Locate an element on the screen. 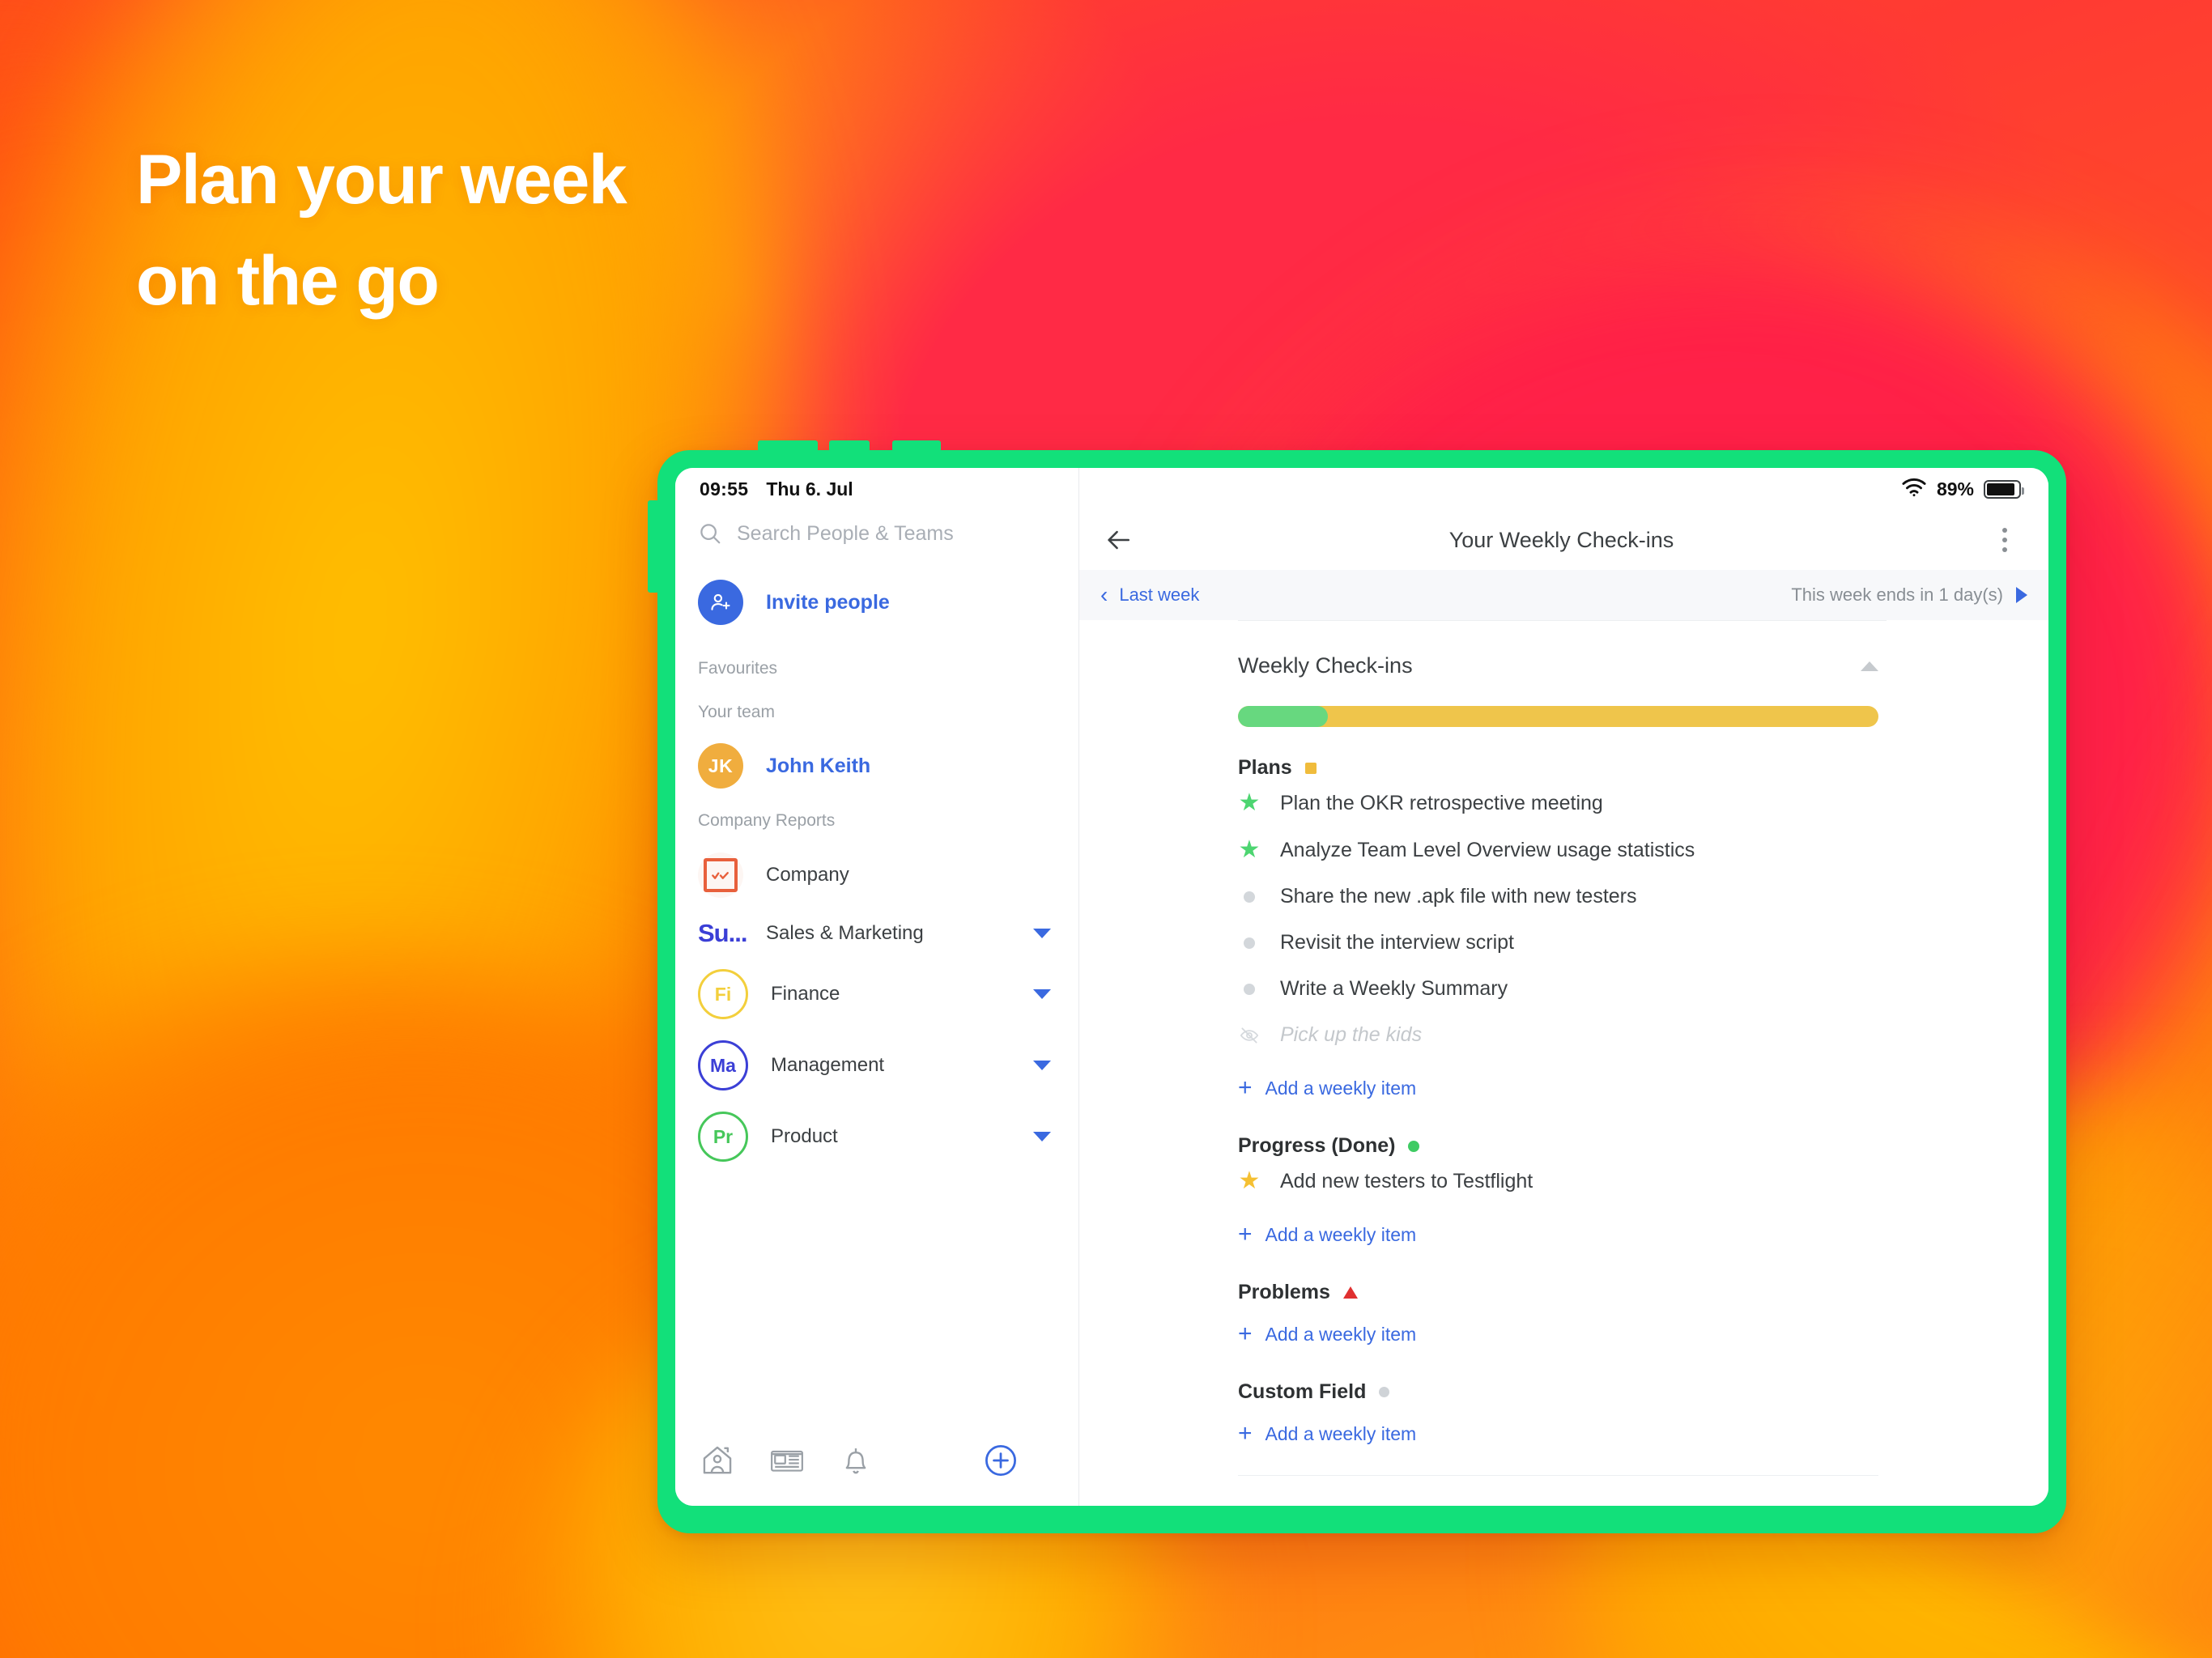 The height and width of the screenshot is (1658, 2212). sidebar-item-company: Company is located at coordinates (877, 875).